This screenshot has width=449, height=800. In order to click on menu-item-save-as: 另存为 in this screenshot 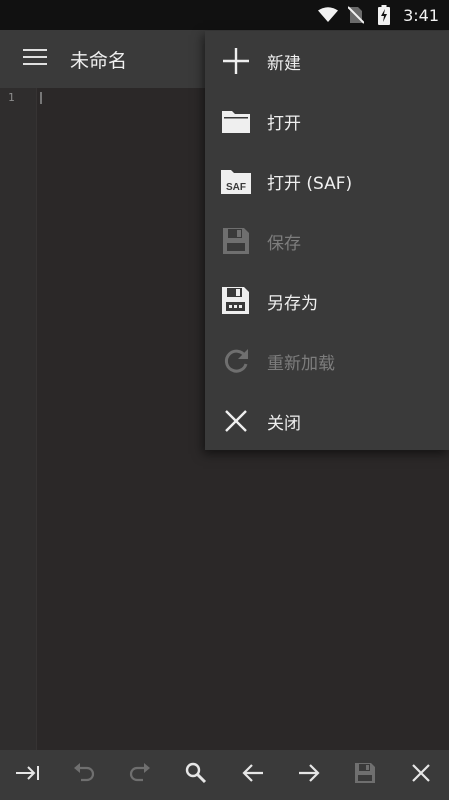, I will do `click(327, 301)`.